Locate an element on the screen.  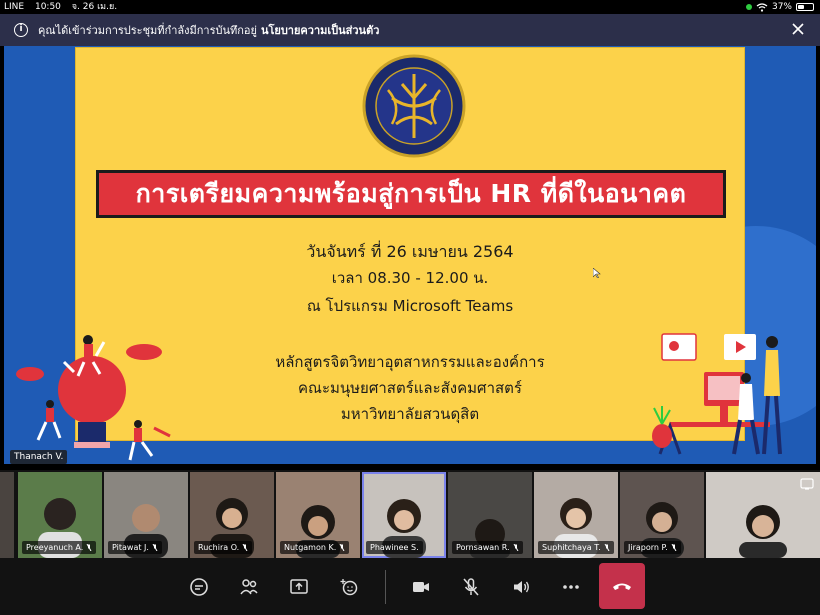
presenter-name-tag: Thanach V. is located at coordinates (39, 457).